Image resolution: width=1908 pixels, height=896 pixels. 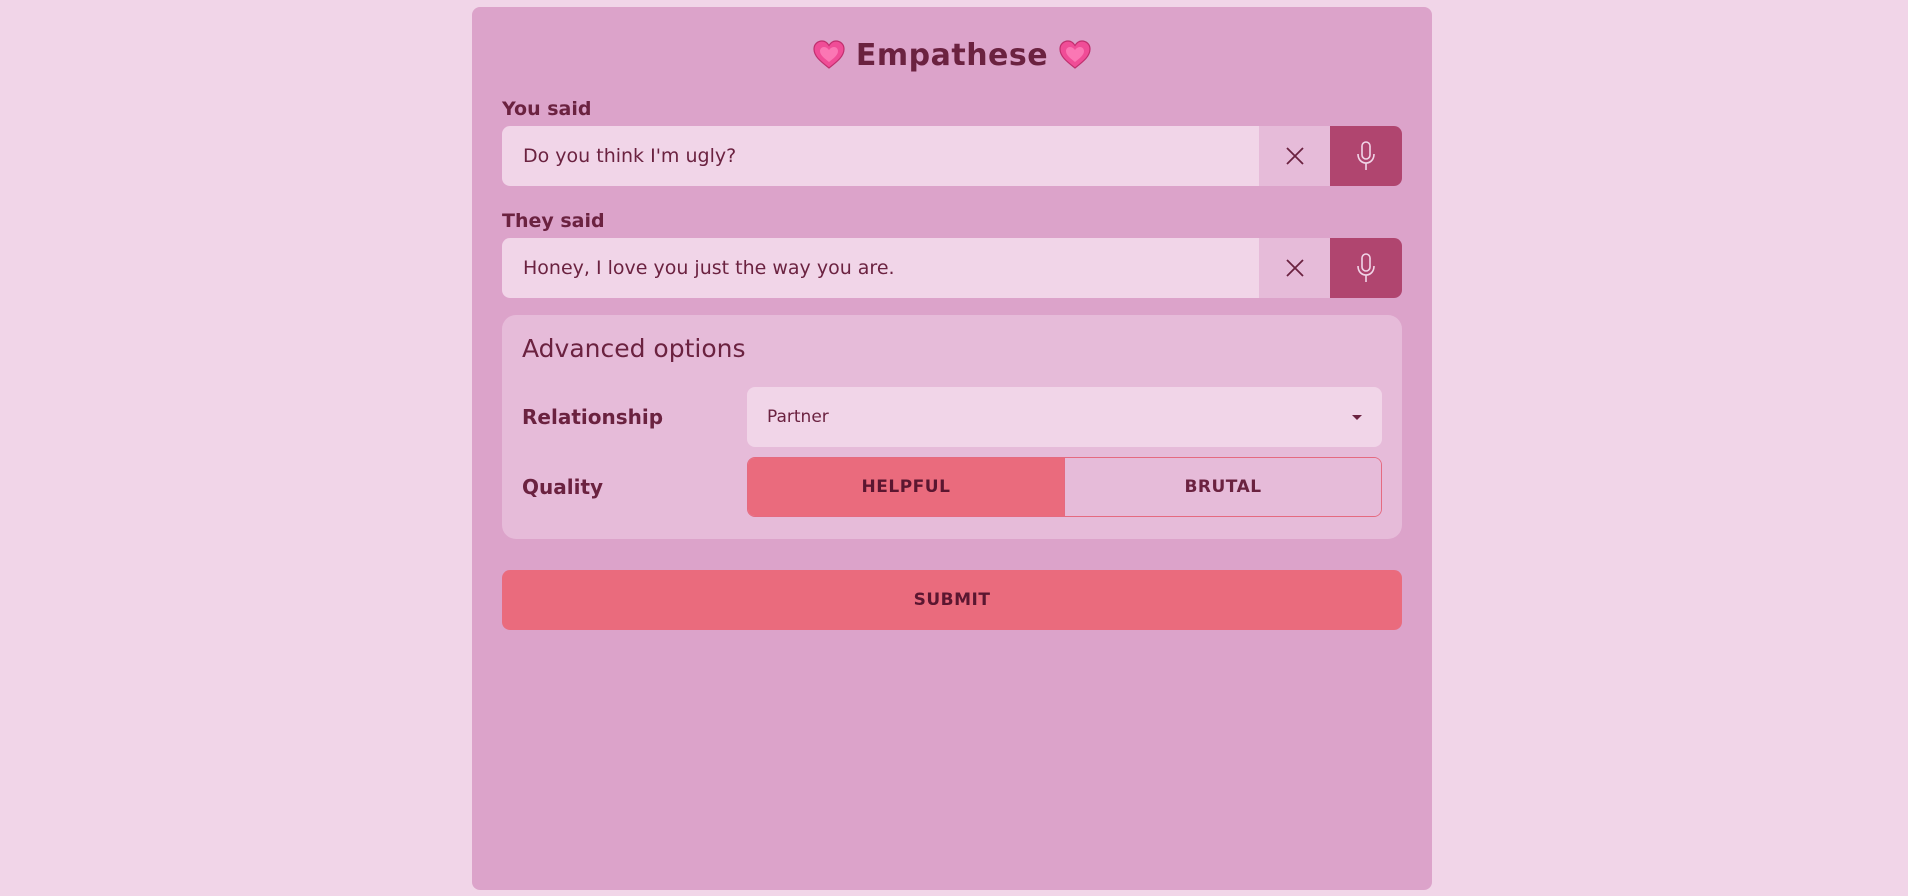 What do you see at coordinates (798, 417) in the screenshot?
I see `relationship-selected-value: Partner` at bounding box center [798, 417].